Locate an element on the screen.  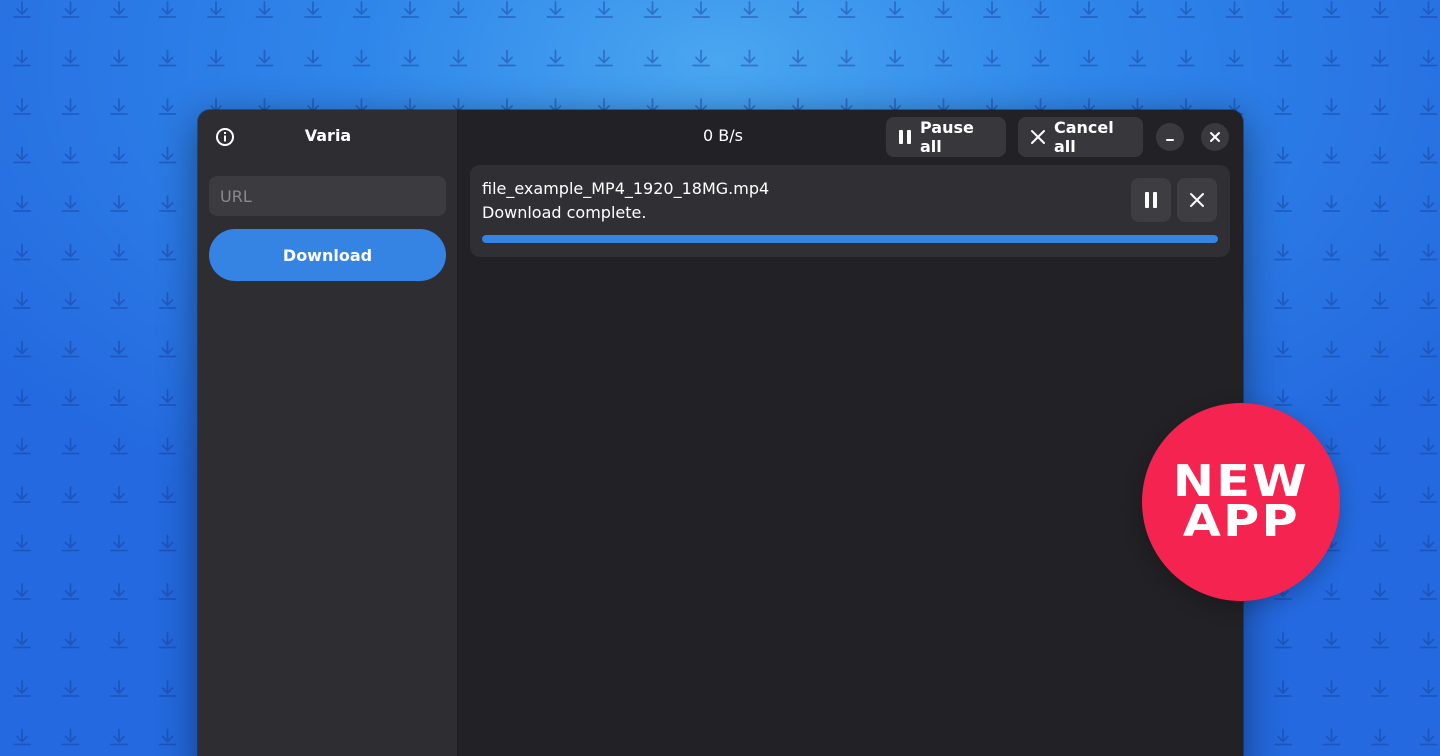
download-progress-bar is located at coordinates (850, 239).